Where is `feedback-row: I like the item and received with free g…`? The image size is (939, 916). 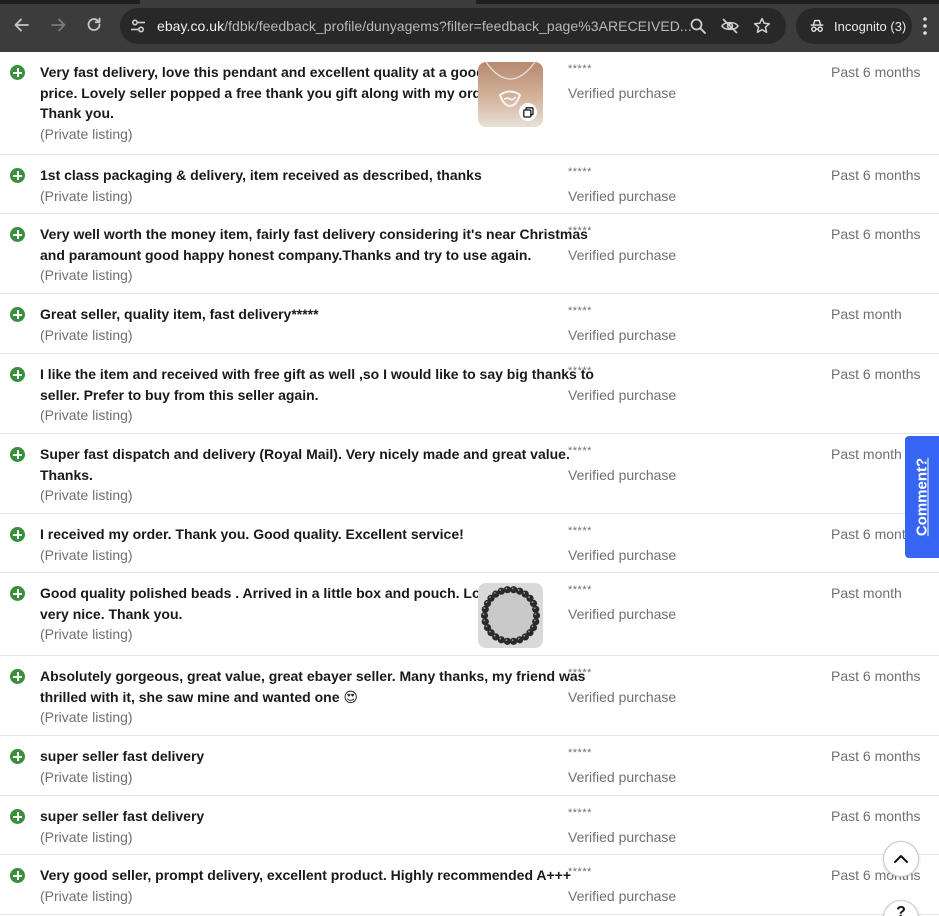 feedback-row: I like the item and received with free g… is located at coordinates (469, 394).